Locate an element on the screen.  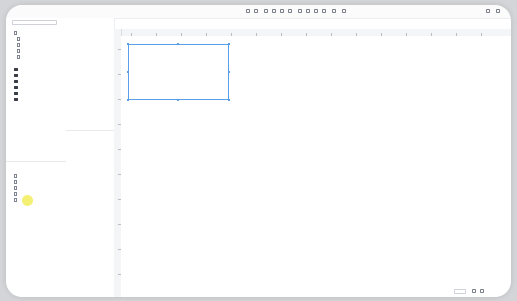
left-panel is located at coordinates (36, 157).